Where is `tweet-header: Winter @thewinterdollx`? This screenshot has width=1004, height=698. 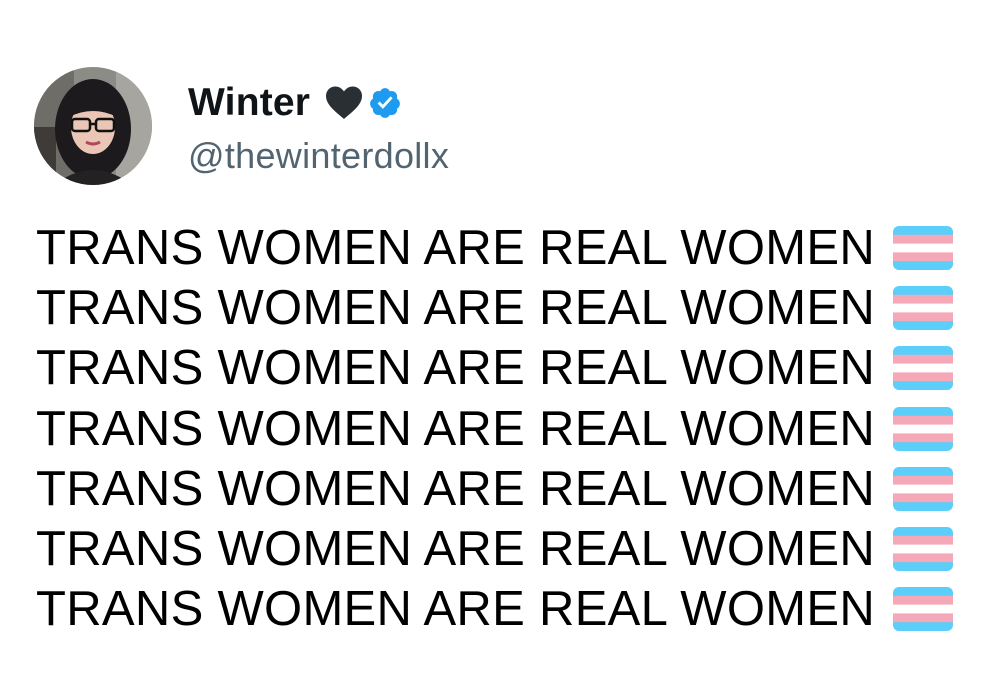 tweet-header: Winter @thewinterdollx is located at coordinates (241, 126).